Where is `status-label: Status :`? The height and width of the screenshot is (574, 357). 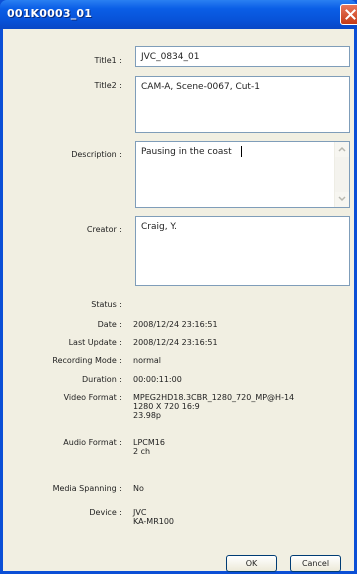
status-label: Status : is located at coordinates (106, 304).